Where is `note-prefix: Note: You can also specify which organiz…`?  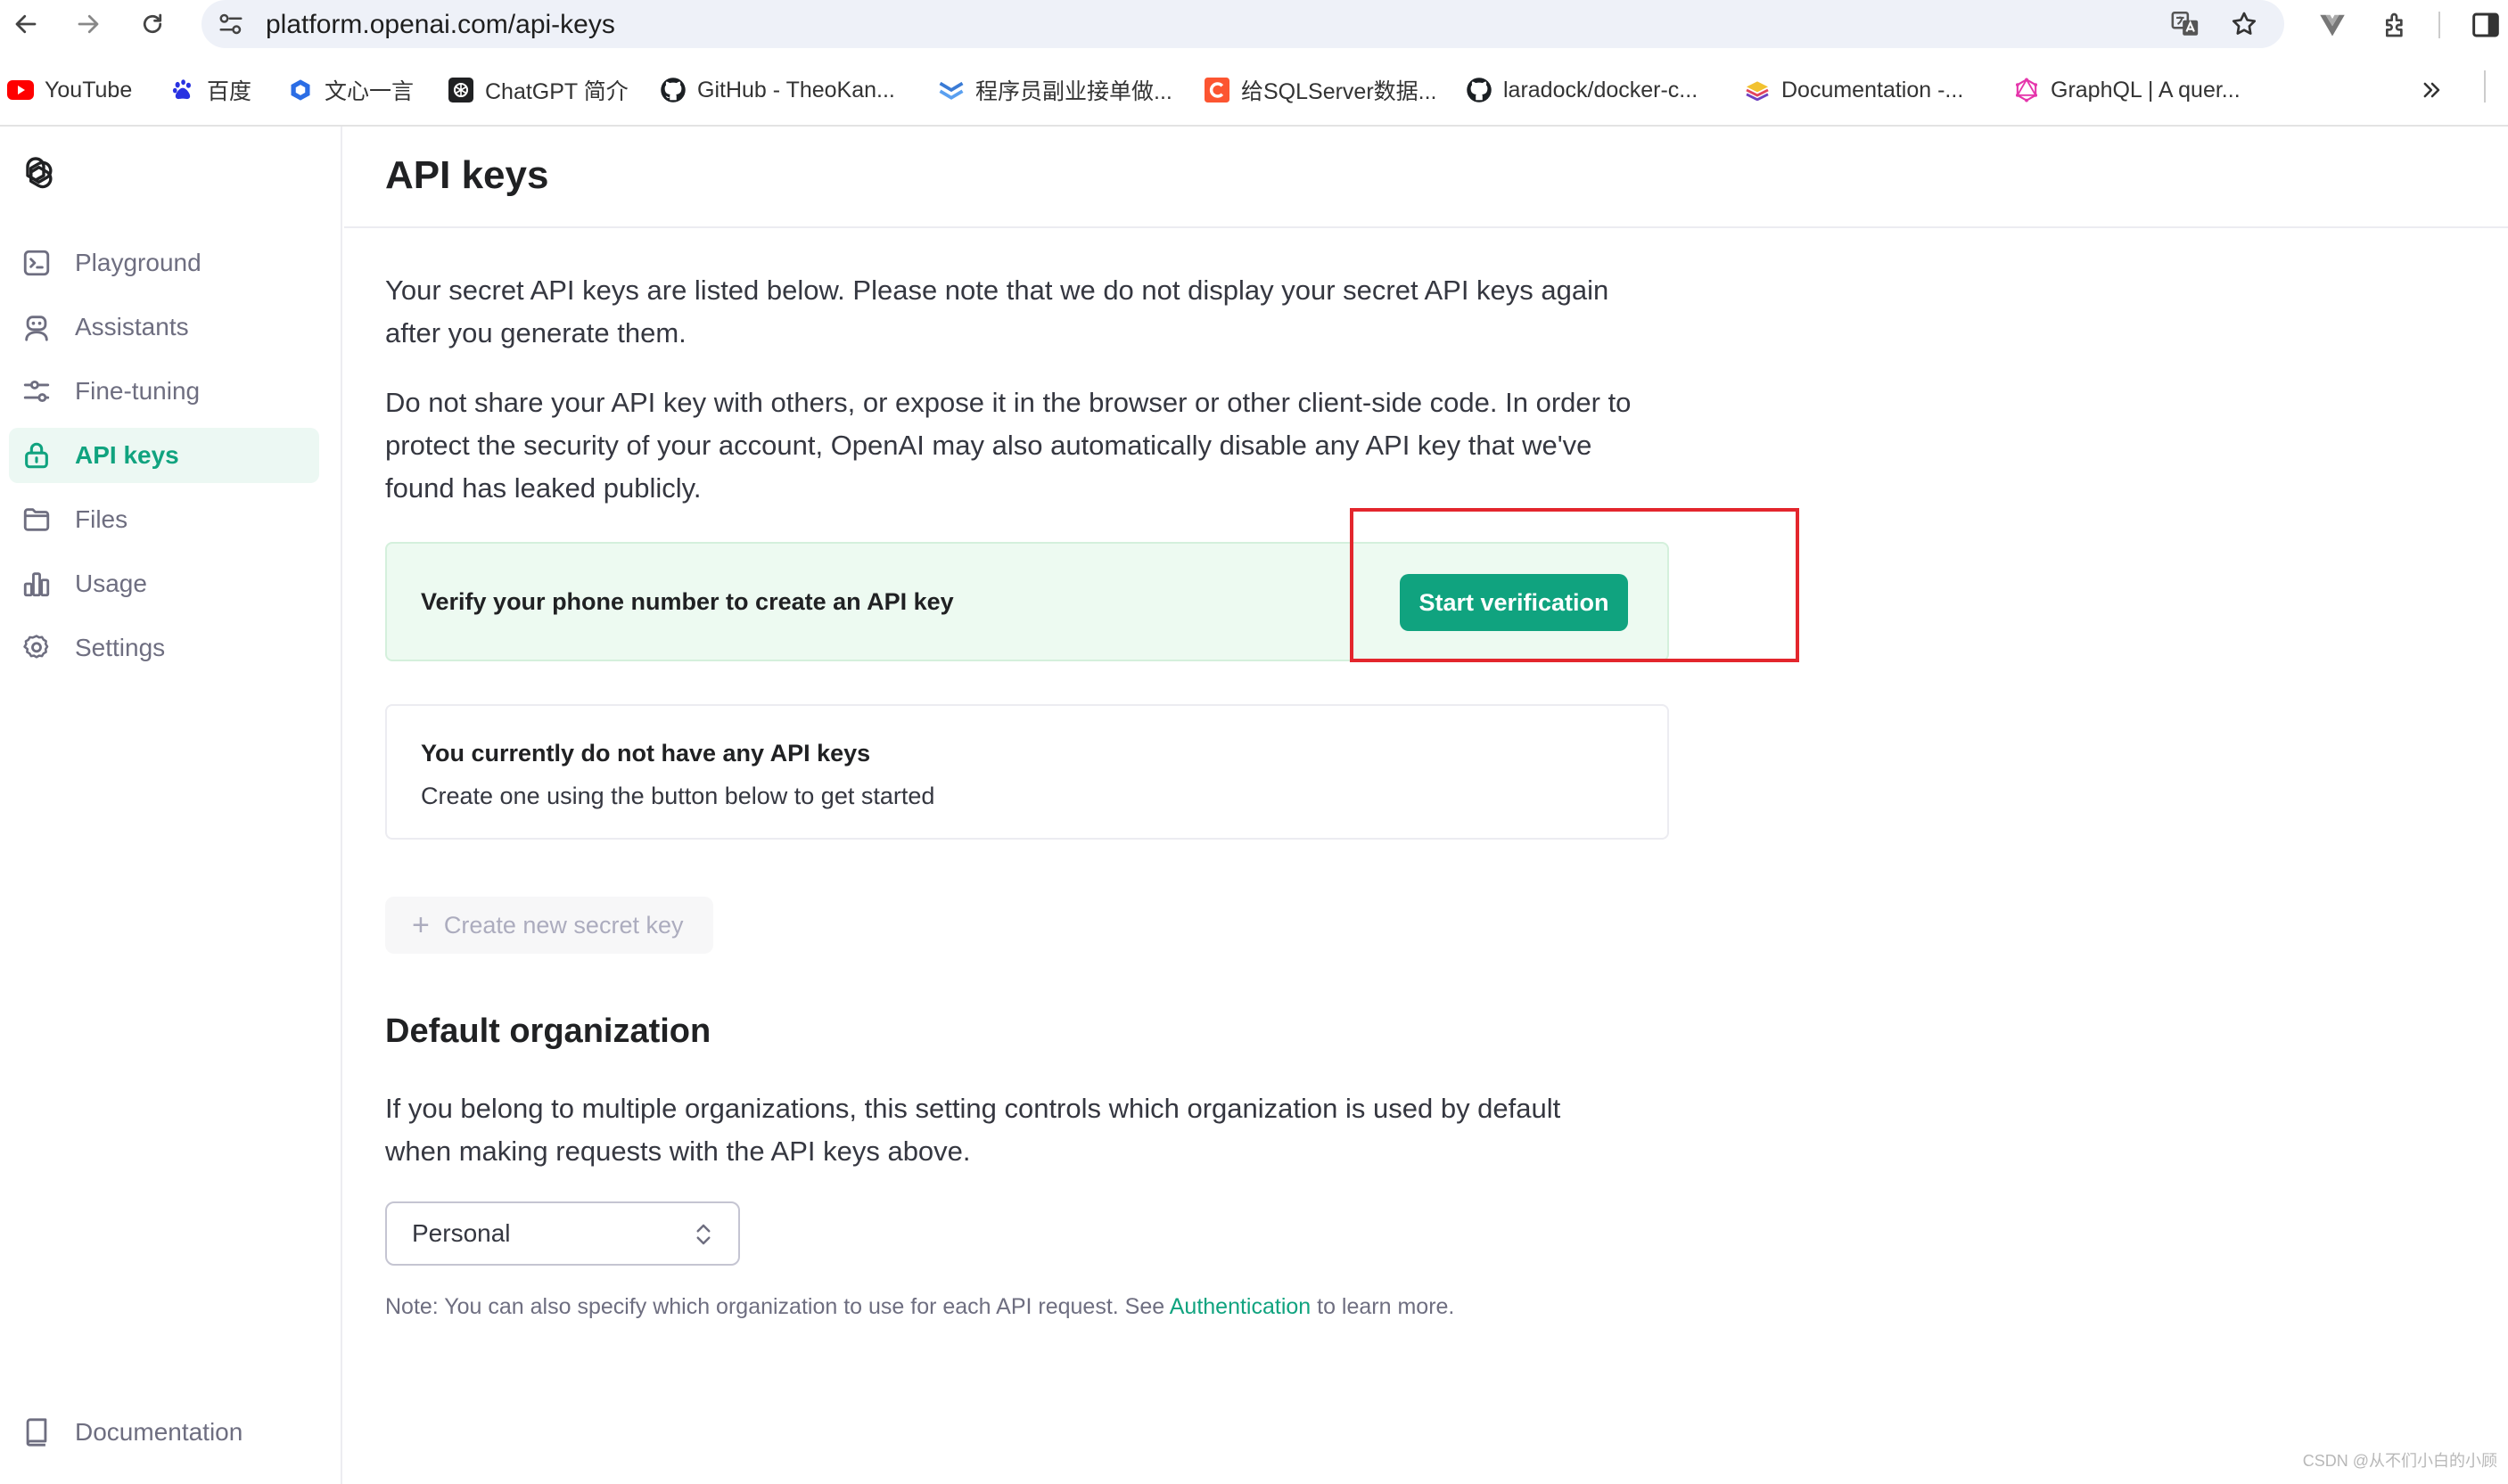
note-prefix: Note: You can also specify which organiz… is located at coordinates (777, 1306).